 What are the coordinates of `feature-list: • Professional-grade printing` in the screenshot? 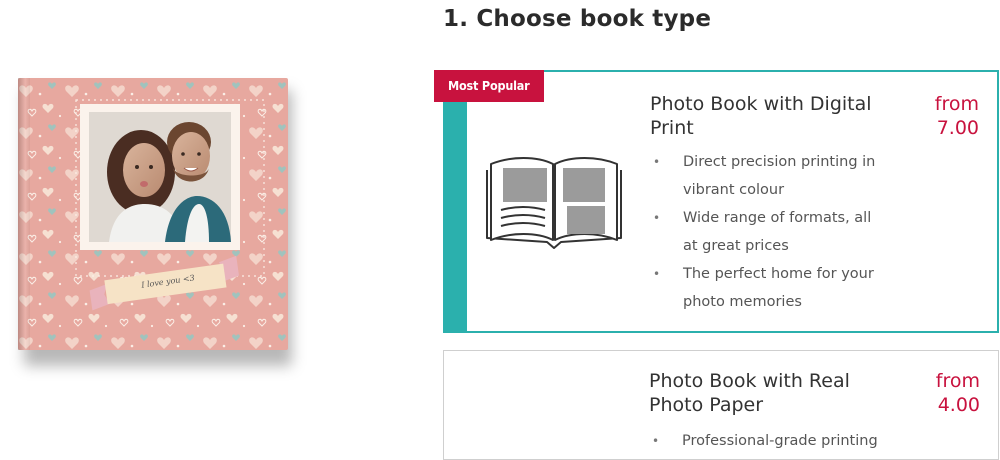 It's located at (769, 441).